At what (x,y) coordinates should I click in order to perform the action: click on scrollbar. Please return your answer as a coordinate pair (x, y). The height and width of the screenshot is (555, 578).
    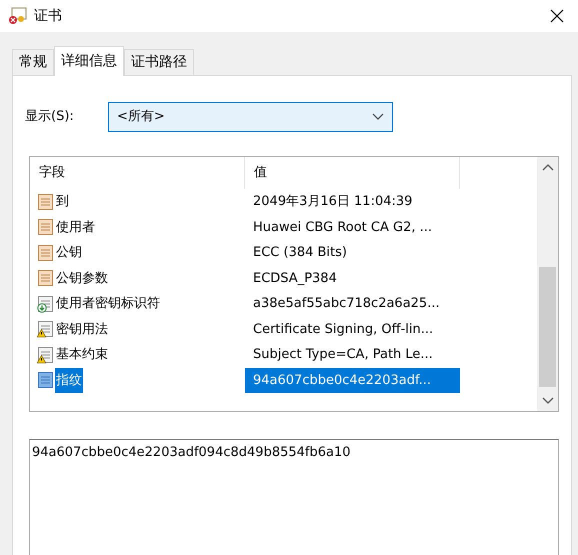
    Looking at the image, I should click on (547, 284).